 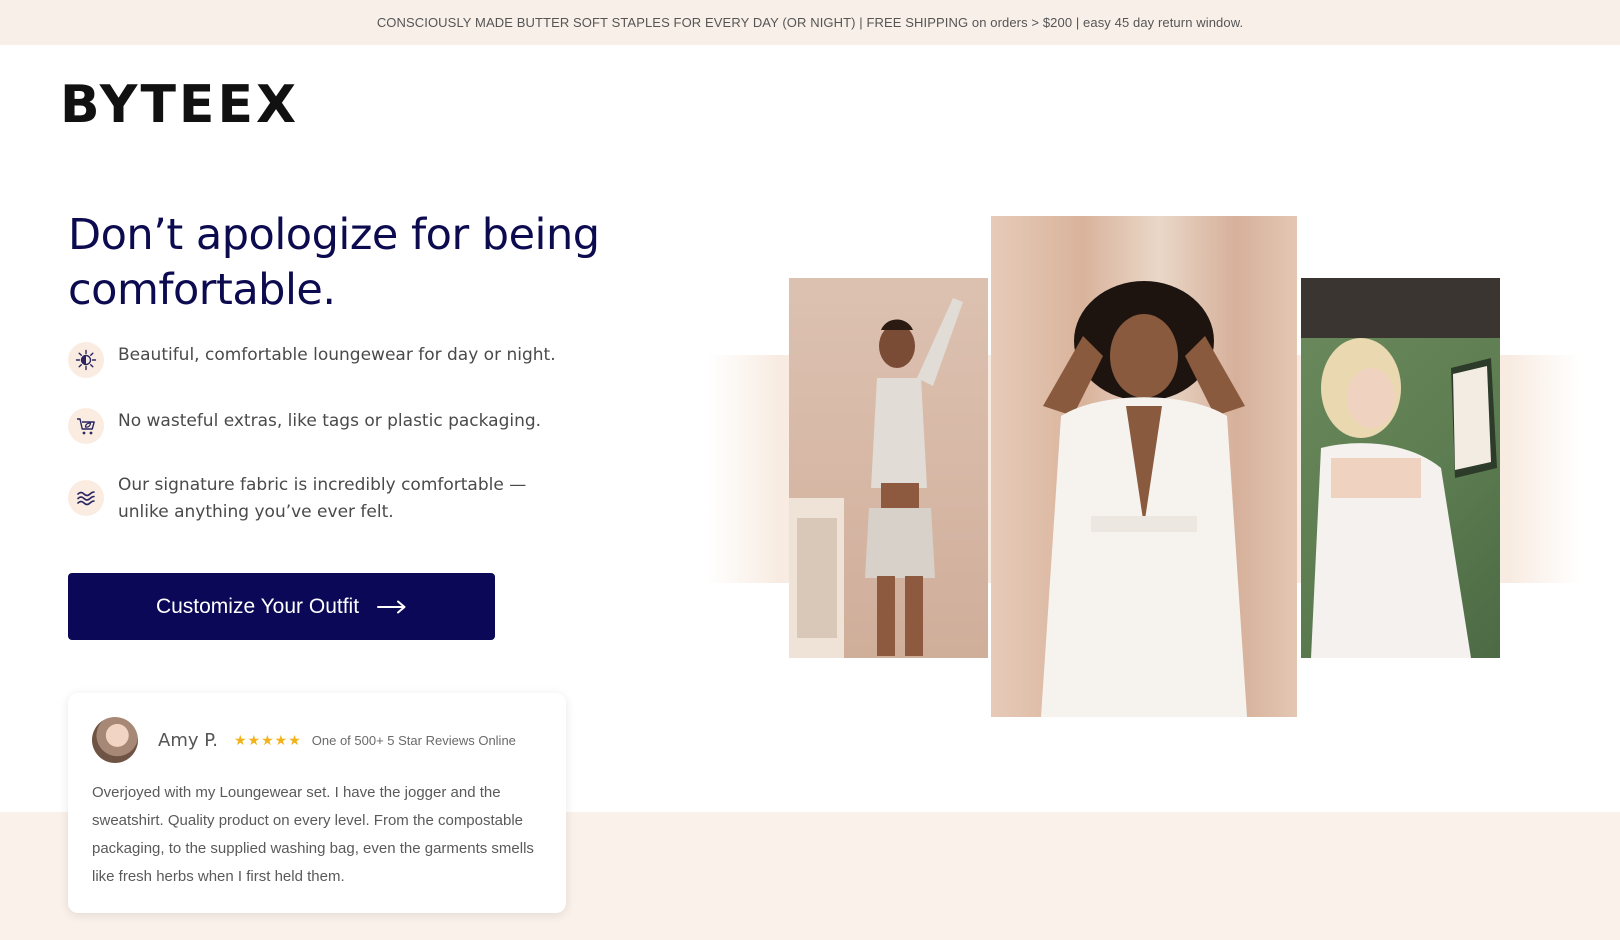 I want to click on waves-icon, so click(x=86, y=498).